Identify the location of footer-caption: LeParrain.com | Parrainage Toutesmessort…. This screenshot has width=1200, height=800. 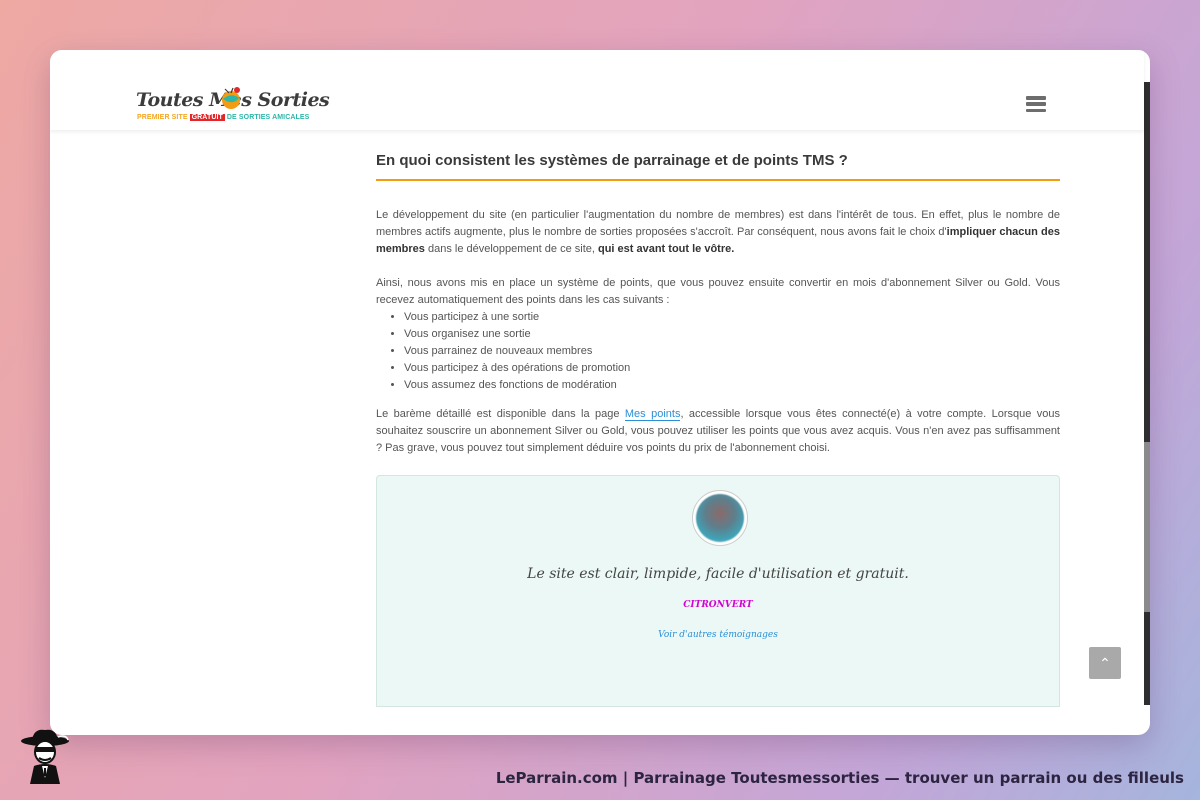
(839, 778).